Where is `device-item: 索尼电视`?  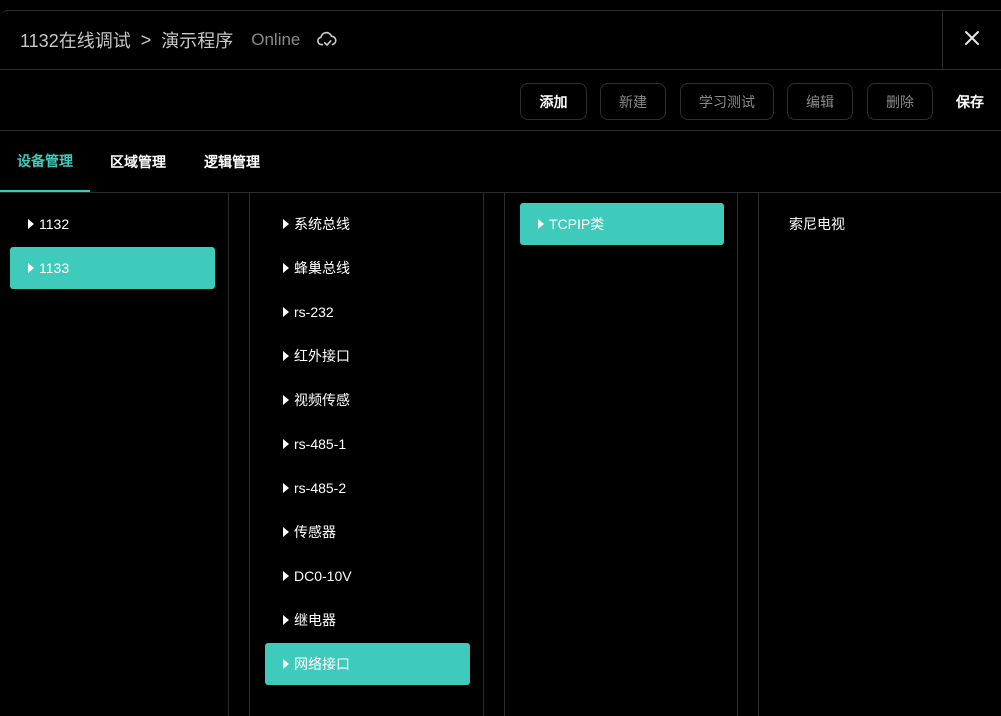
device-item: 索尼电视 is located at coordinates (873, 224).